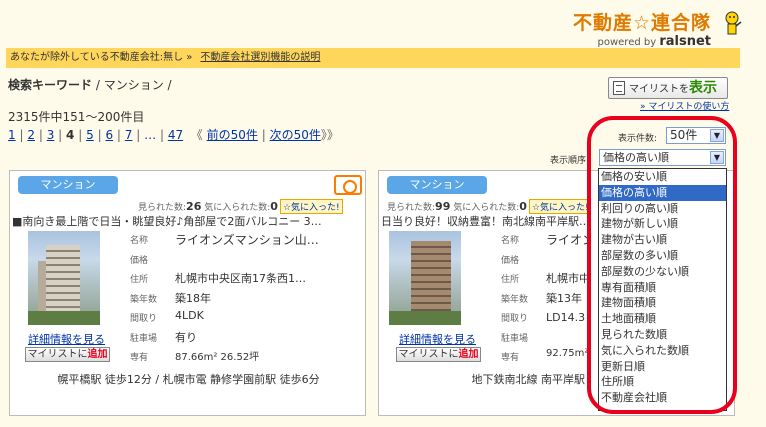  I want to click on page-link-5: 5, so click(90, 135).